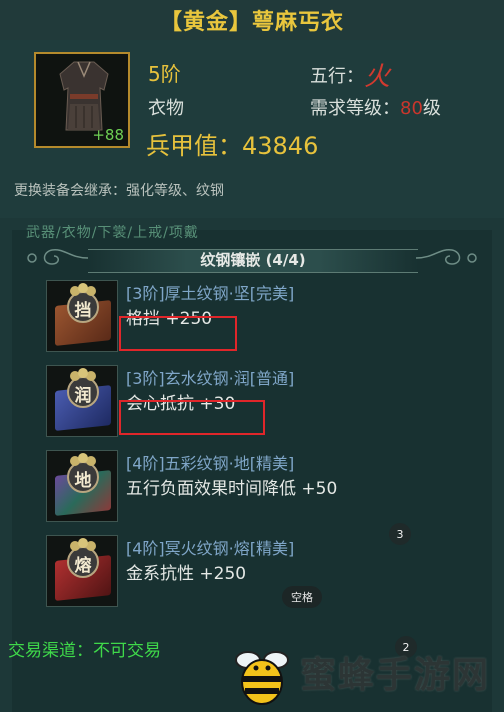  Describe the element at coordinates (194, 146) in the screenshot. I see `armor-label: 兵甲值：` at that location.